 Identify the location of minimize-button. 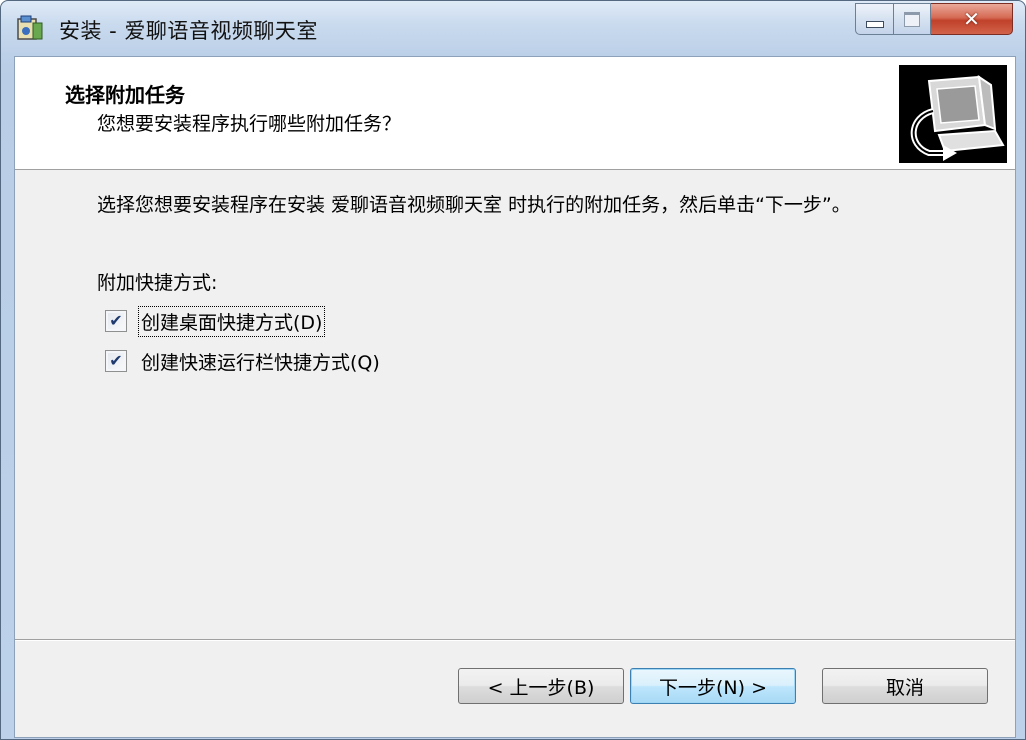
(874, 19).